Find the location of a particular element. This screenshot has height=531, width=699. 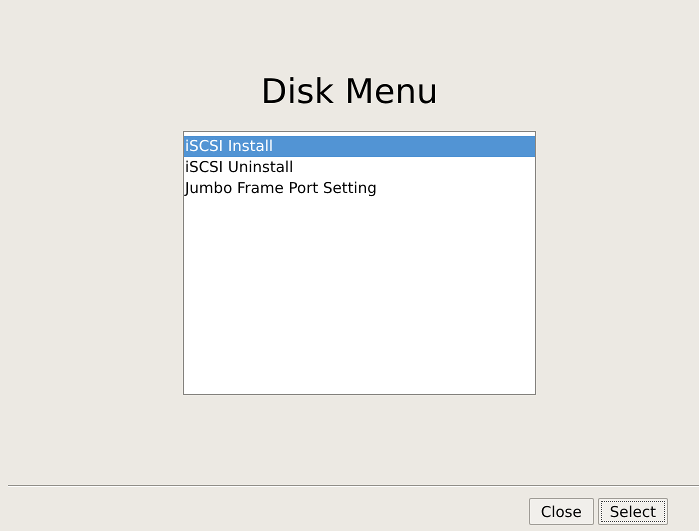

close-button: Close is located at coordinates (561, 511).